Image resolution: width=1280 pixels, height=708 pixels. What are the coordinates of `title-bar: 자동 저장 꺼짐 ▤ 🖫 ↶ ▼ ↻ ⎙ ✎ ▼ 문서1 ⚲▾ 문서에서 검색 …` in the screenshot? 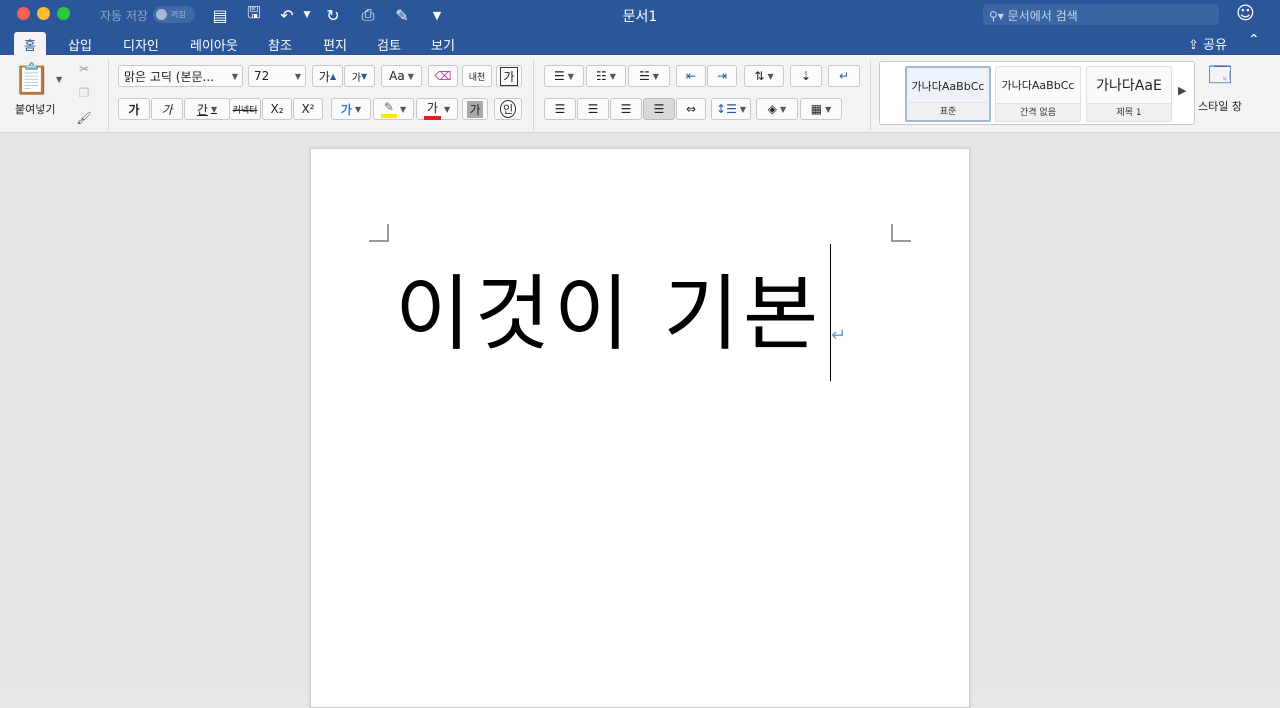 It's located at (640, 15).